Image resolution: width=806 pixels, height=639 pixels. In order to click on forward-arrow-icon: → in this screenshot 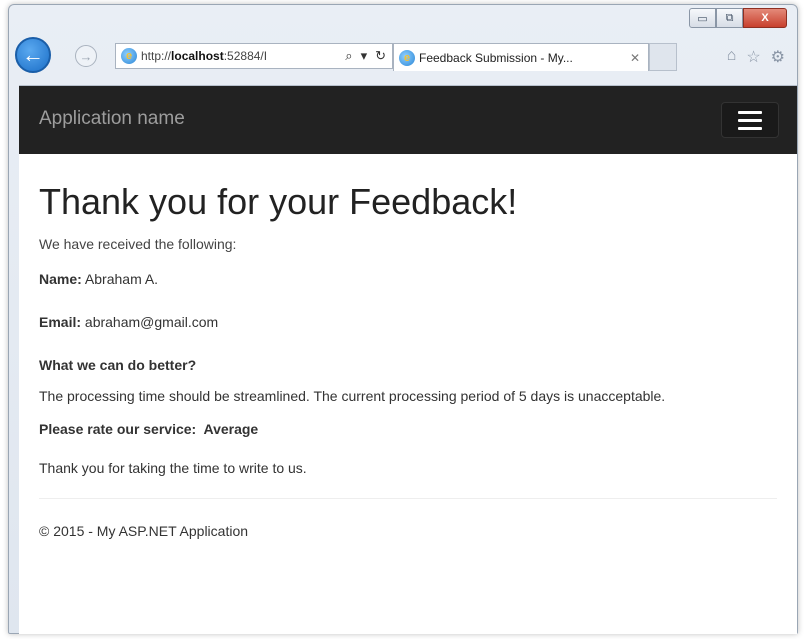, I will do `click(86, 56)`.